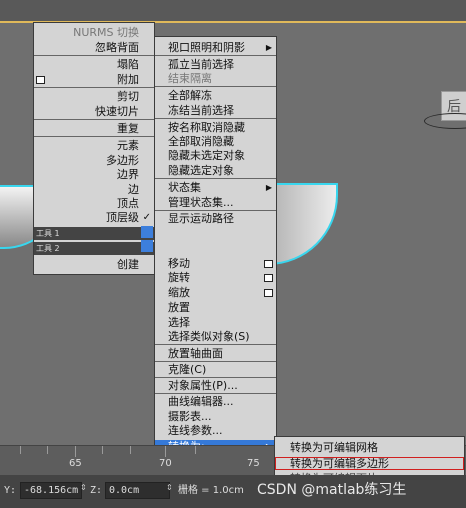  Describe the element at coordinates (117, 47) in the screenshot. I see `menu-item-label: 忽略背面` at that location.